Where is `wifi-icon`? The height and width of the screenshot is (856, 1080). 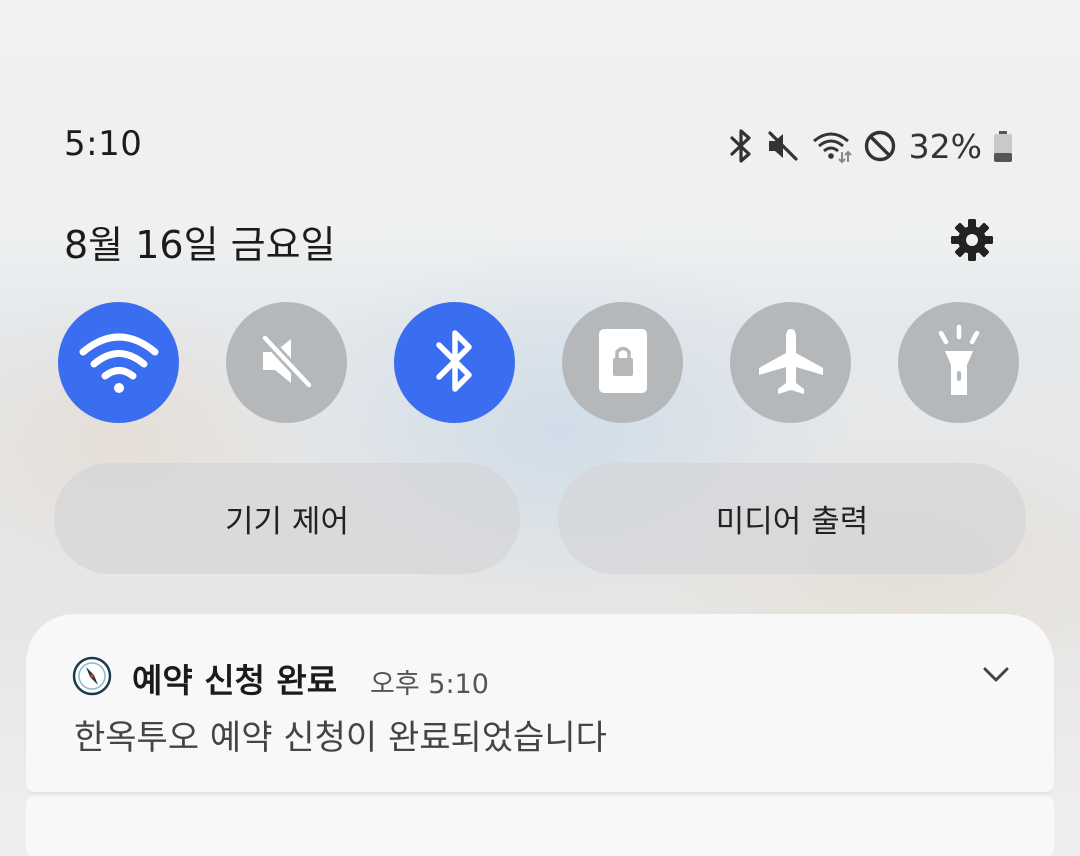 wifi-icon is located at coordinates (119, 363).